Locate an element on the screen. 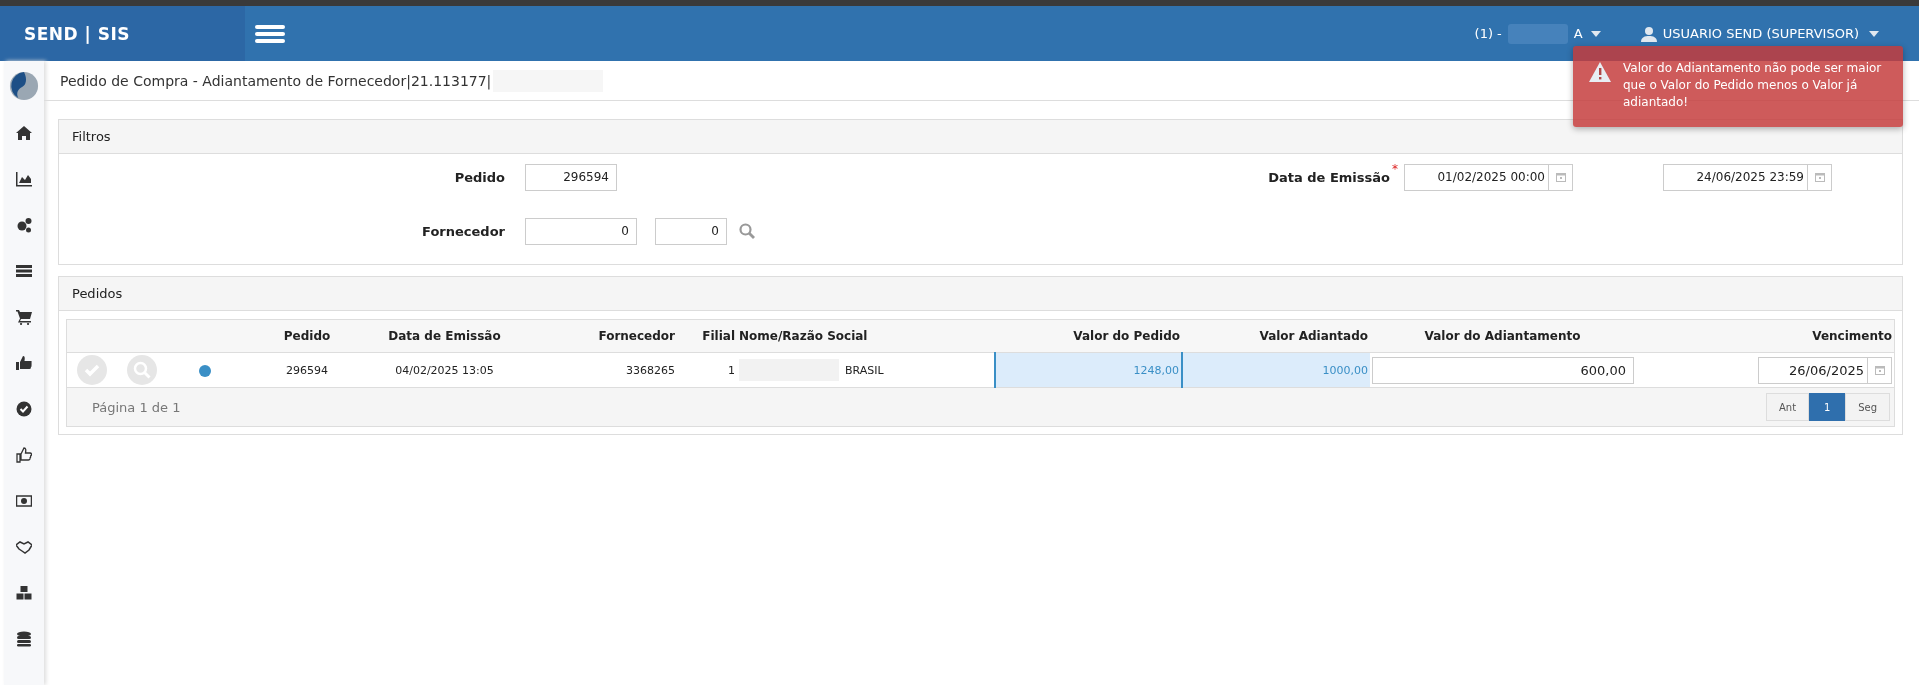 The image size is (1919, 685). field-label: Data de Emissão is located at coordinates (1329, 177).